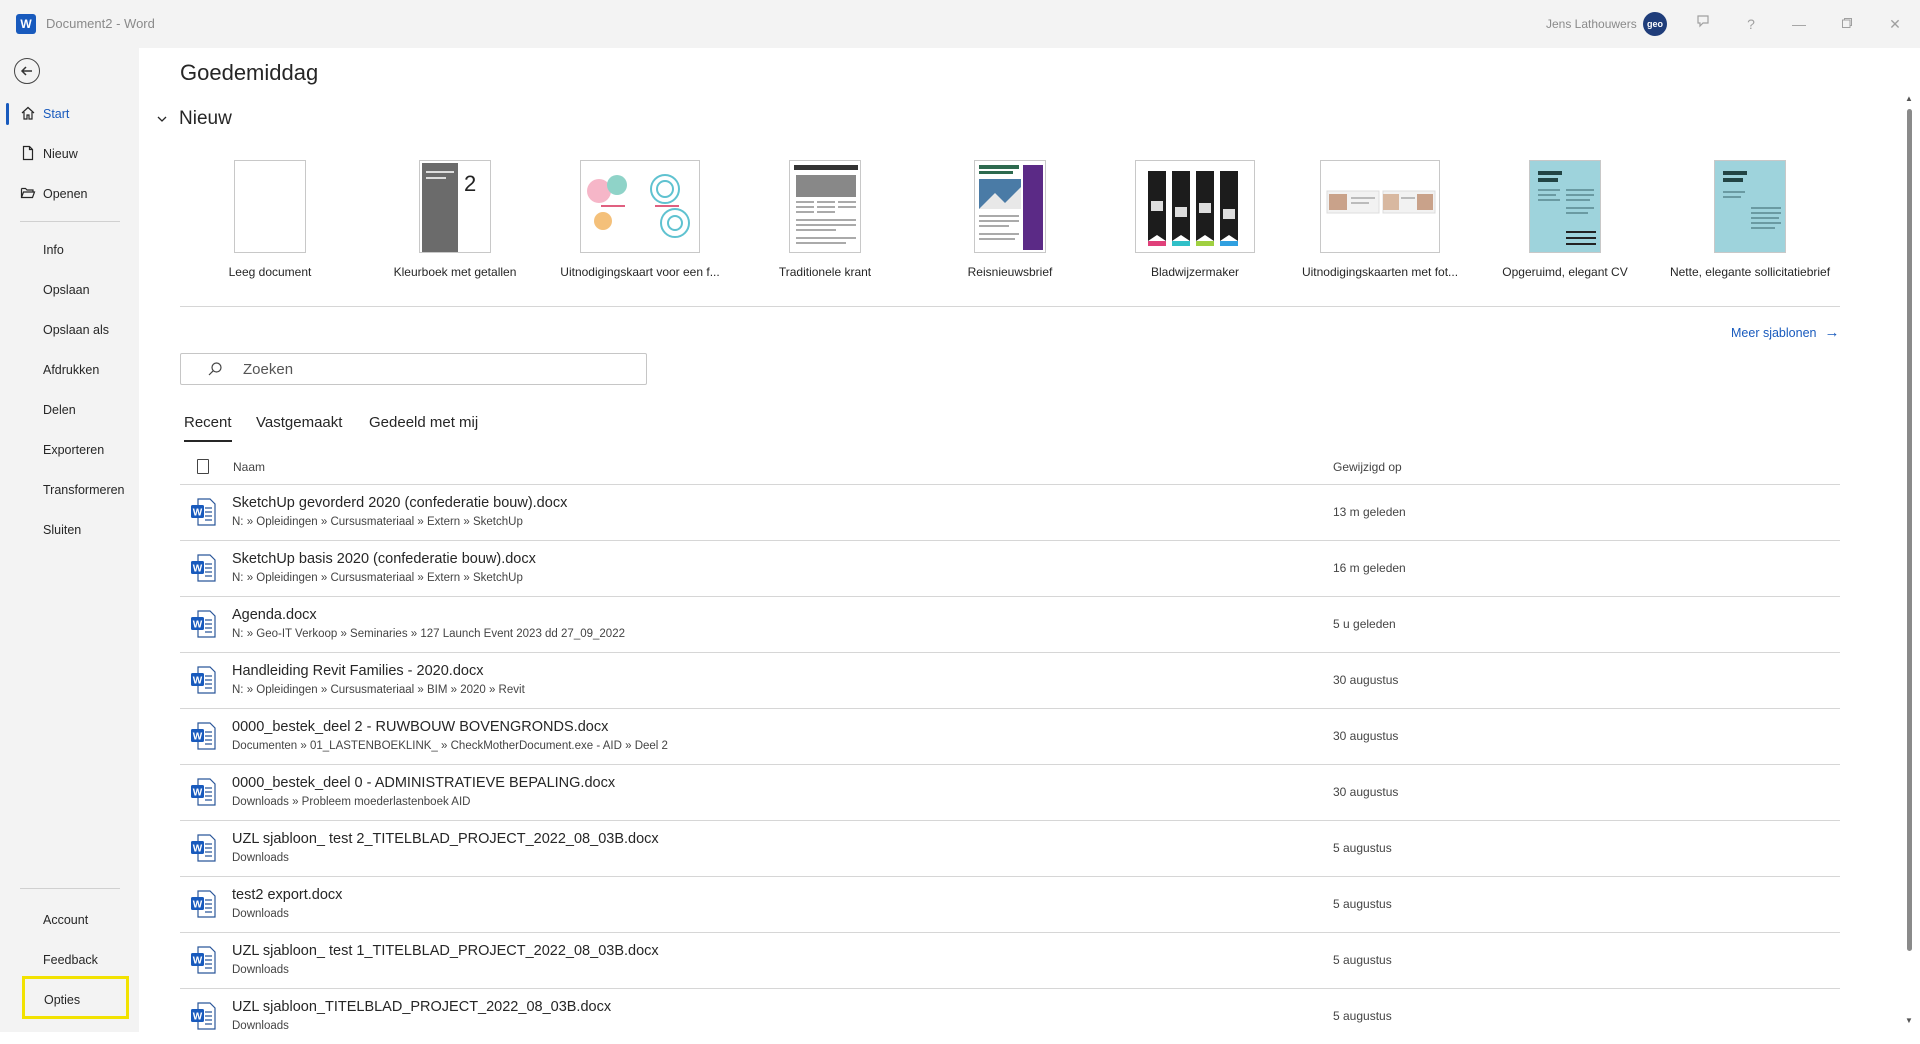 The width and height of the screenshot is (1920, 1044). Describe the element at coordinates (358, 671) in the screenshot. I see `file-name: Handleiding Revit Families - 2020.docx` at that location.